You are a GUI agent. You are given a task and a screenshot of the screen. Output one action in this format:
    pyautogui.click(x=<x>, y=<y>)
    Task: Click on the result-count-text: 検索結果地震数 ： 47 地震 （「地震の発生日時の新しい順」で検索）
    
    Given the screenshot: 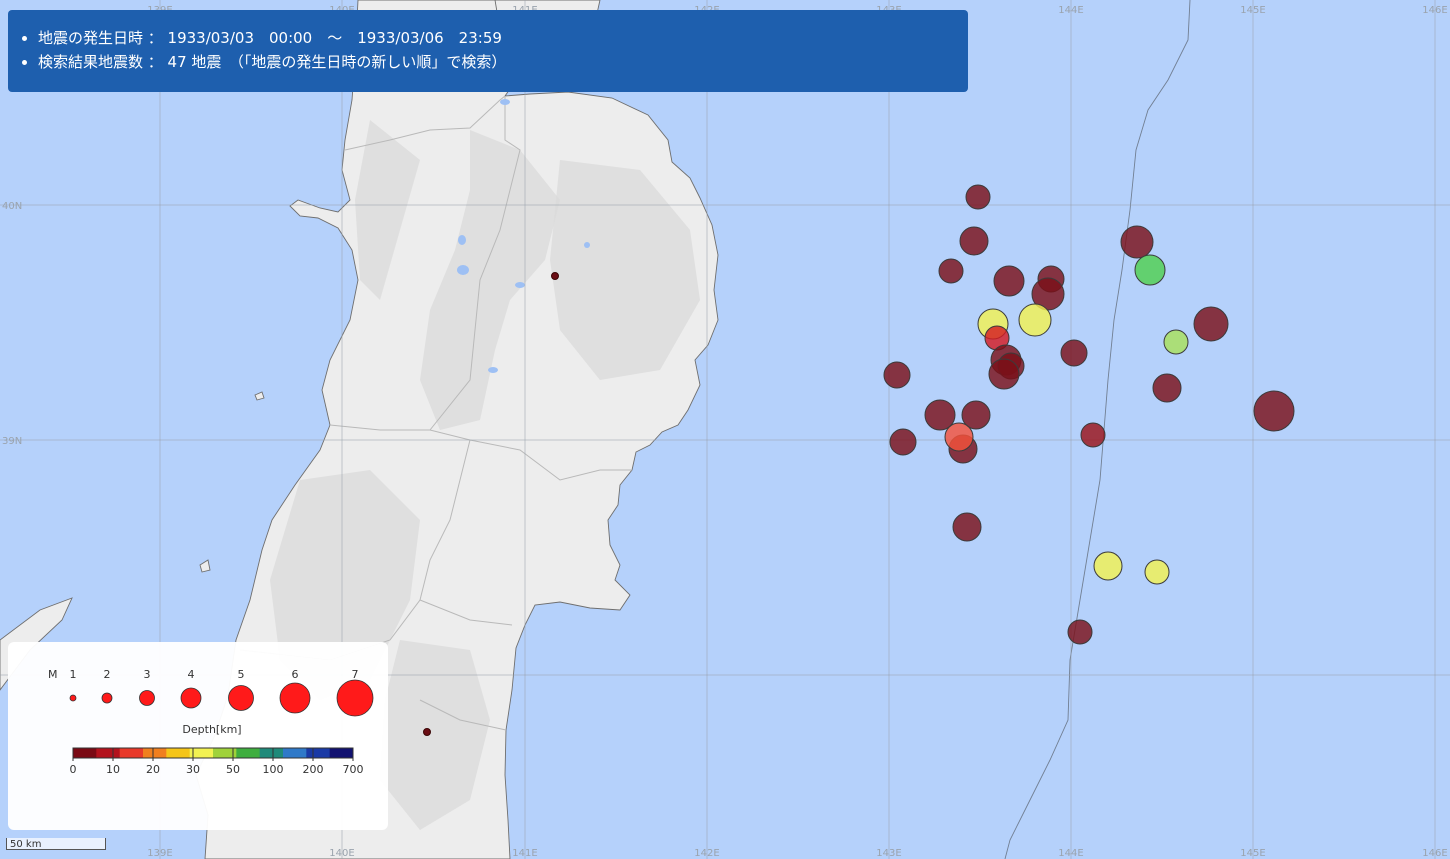 What is the action you would take?
    pyautogui.click(x=503, y=62)
    